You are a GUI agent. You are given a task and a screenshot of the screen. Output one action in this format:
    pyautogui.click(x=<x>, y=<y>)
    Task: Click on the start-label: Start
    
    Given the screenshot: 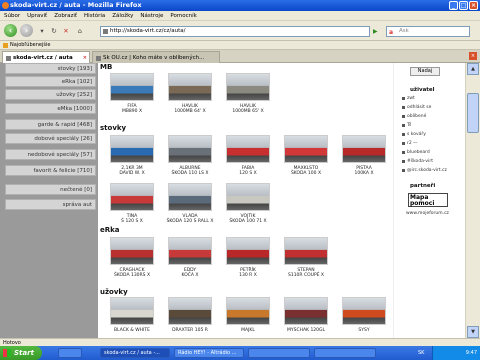 What is the action you would take?
    pyautogui.click(x=24, y=353)
    